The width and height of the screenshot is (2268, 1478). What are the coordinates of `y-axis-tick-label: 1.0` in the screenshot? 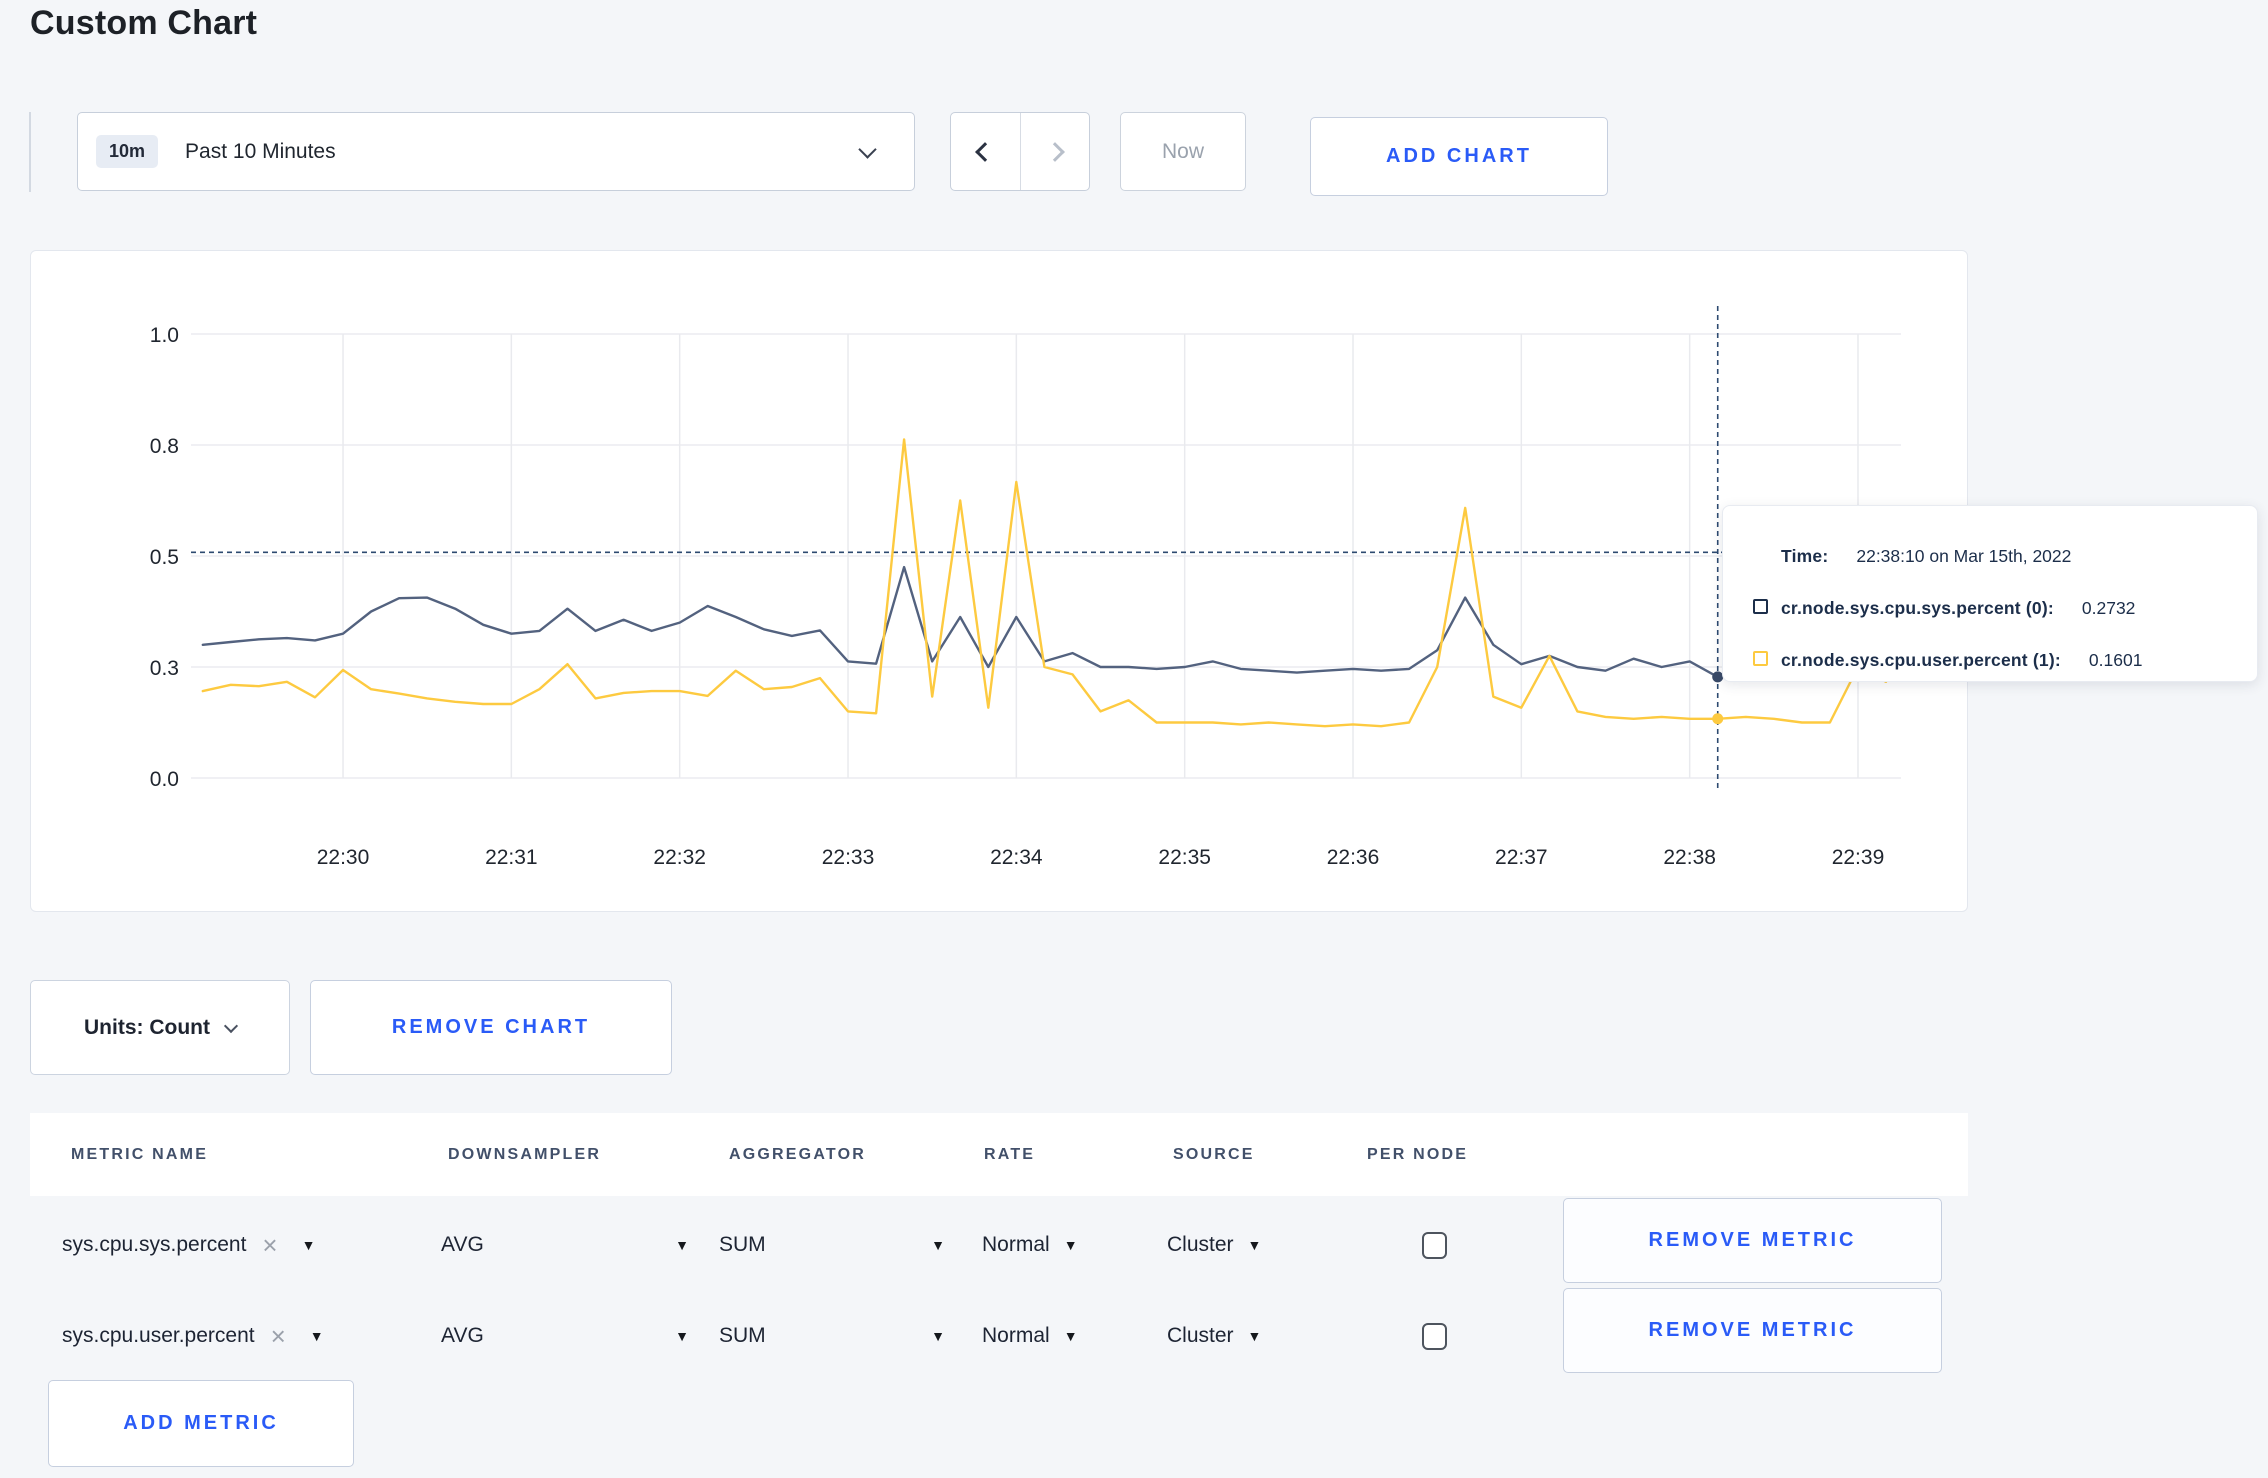 It's located at (164, 335).